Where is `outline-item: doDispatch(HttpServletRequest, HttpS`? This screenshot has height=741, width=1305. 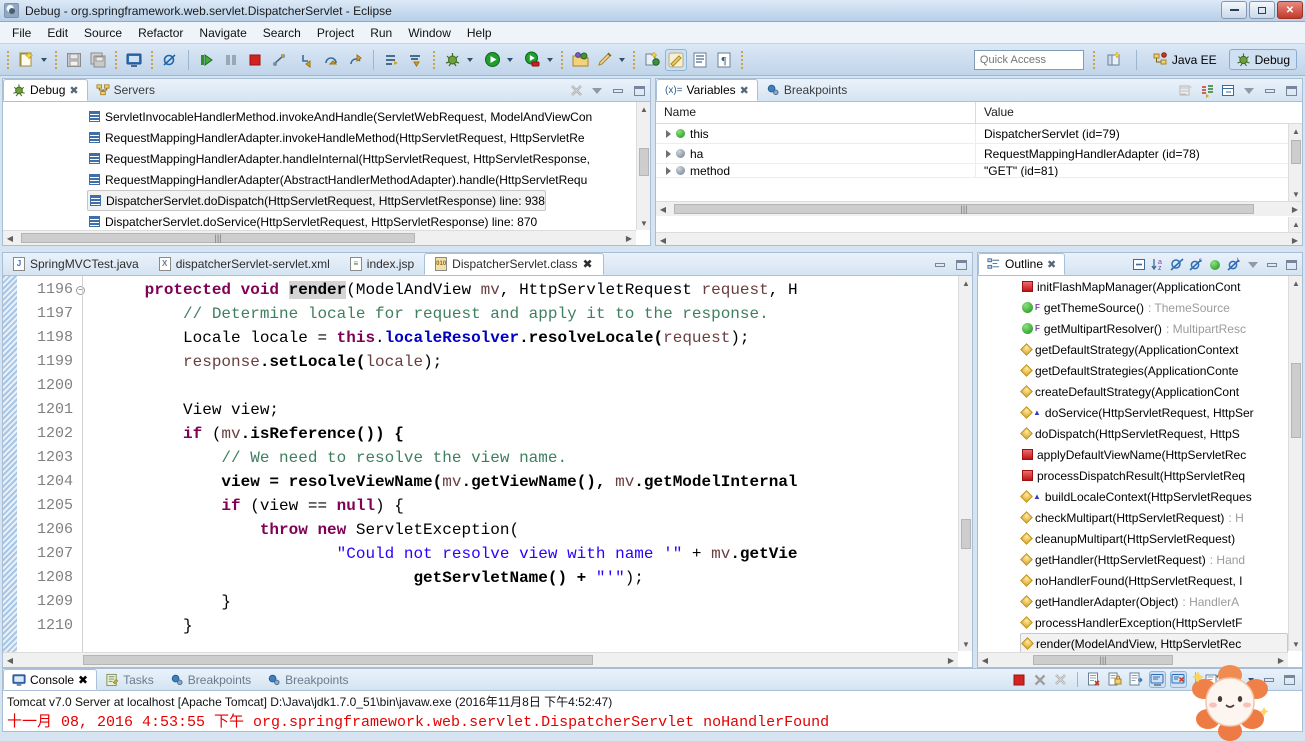 outline-item: doDispatch(HttpServletRequest, HttpS is located at coordinates (1140, 433).